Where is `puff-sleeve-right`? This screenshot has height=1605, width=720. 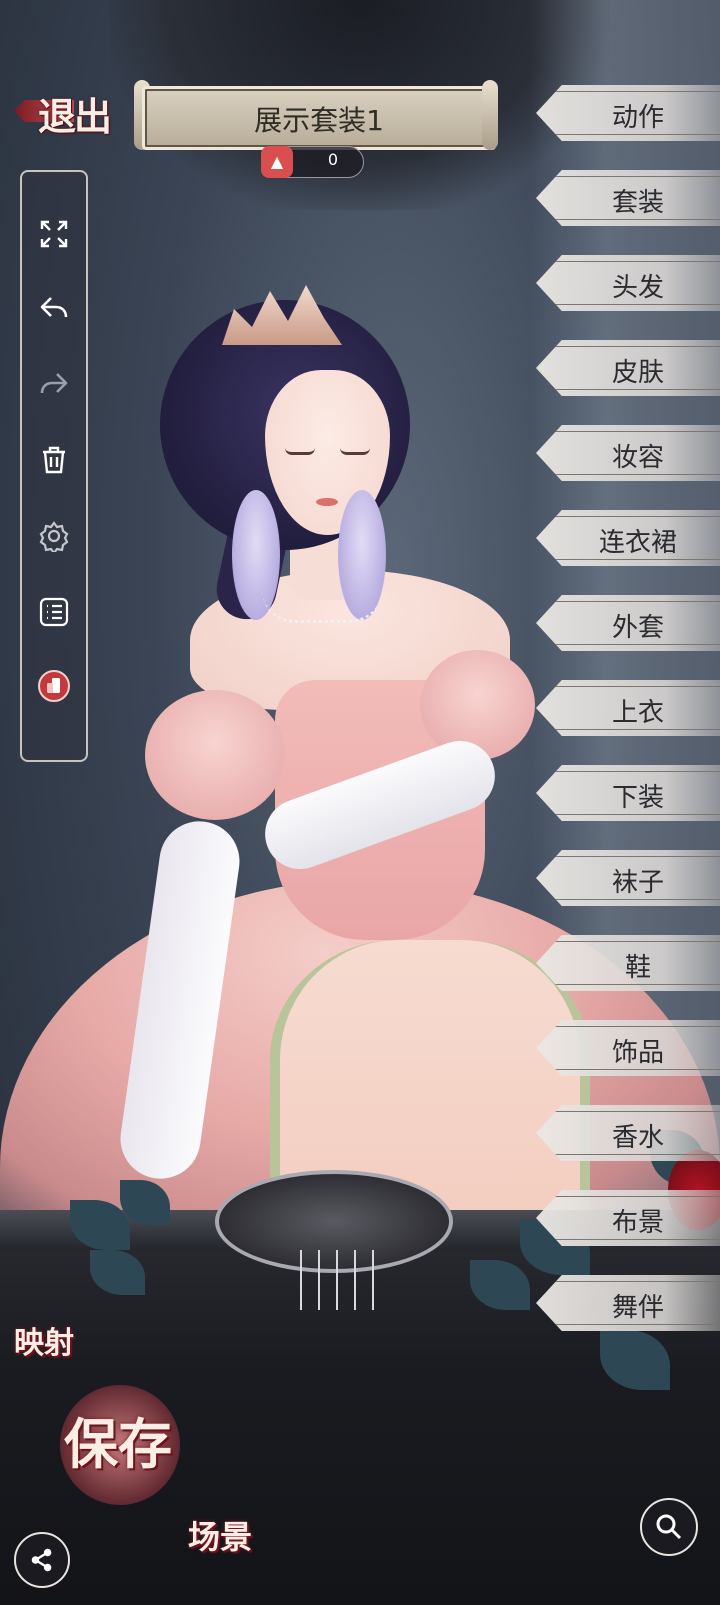
puff-sleeve-right is located at coordinates (477, 705).